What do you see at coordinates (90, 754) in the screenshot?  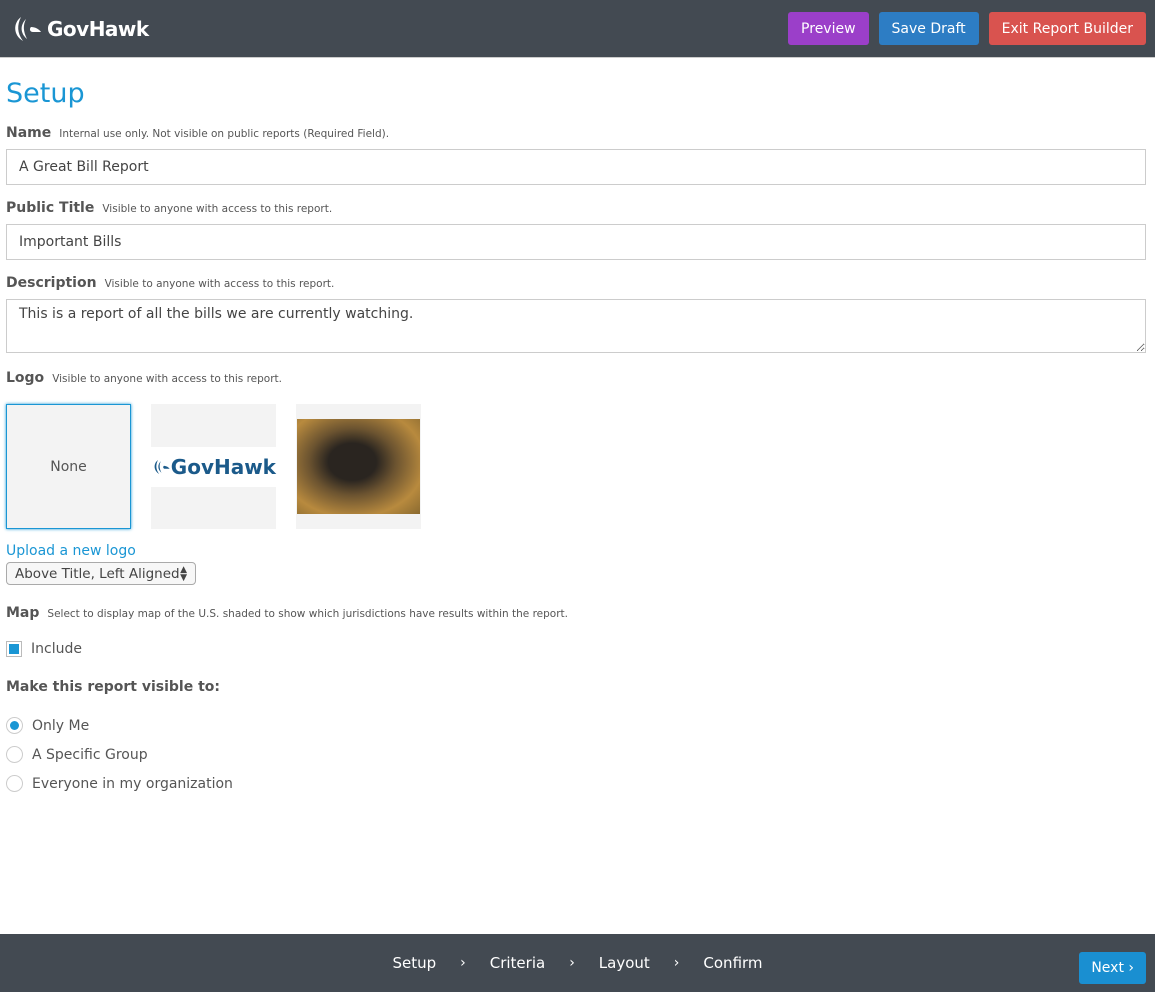 I see `radio-label: A Specific Group` at bounding box center [90, 754].